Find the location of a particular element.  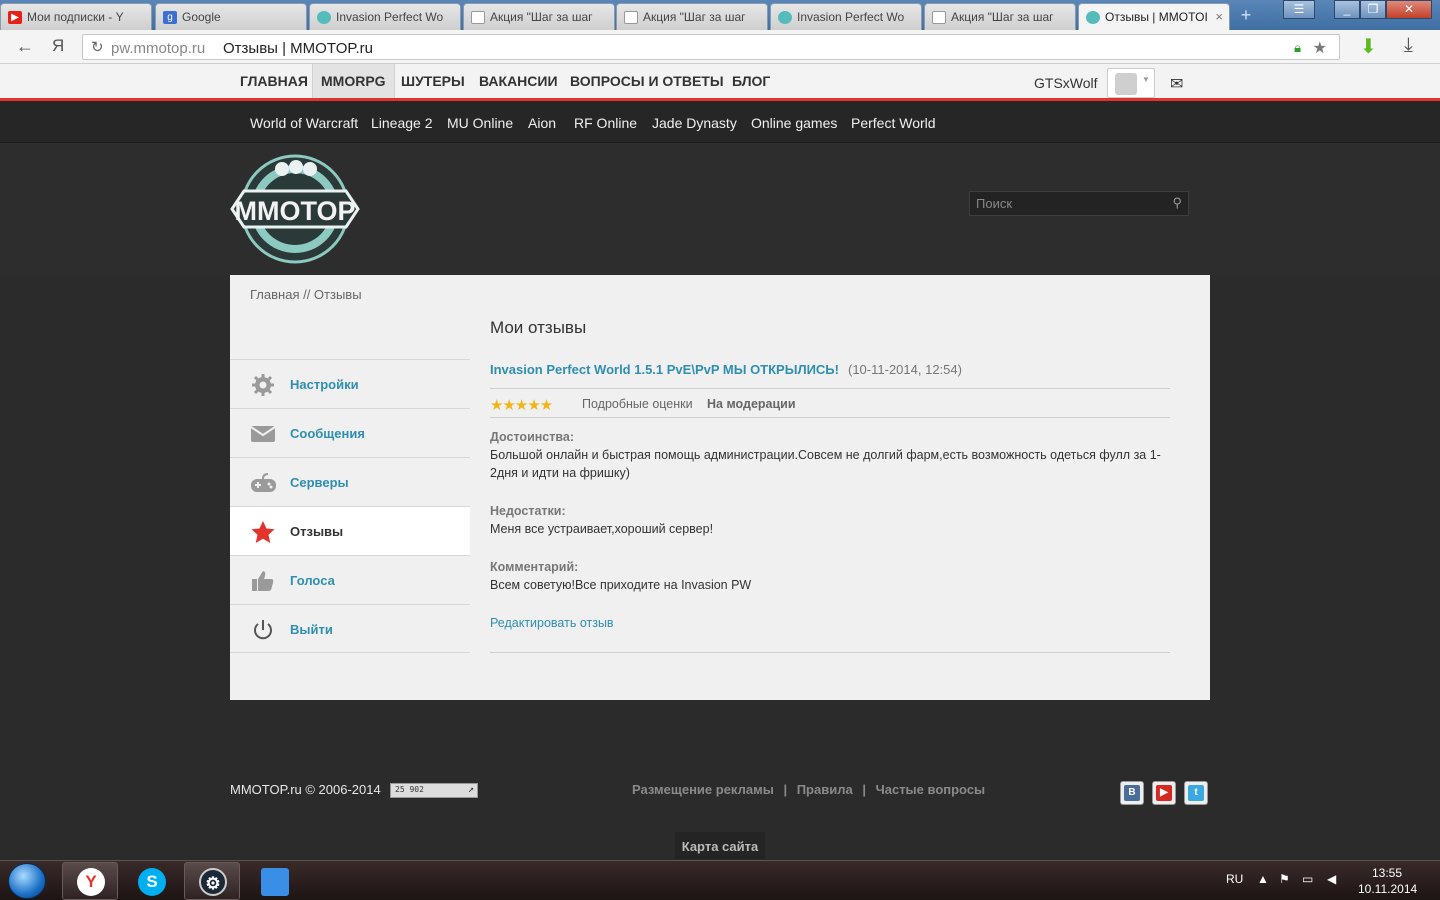

menu-button: ☰ is located at coordinates (1299, 9).